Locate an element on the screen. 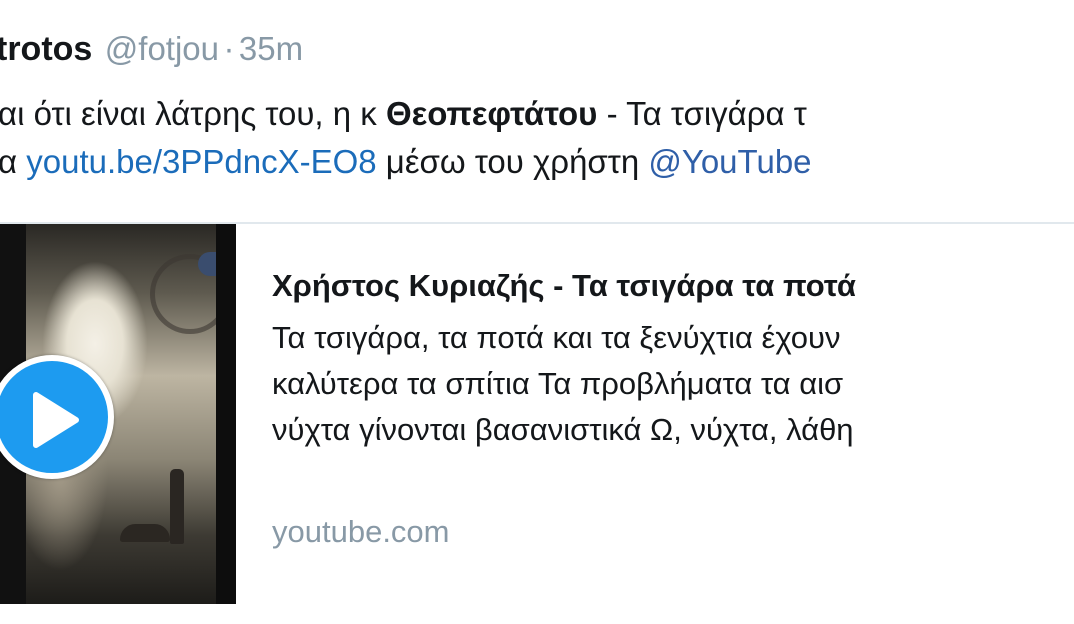  thumbnail-shade is located at coordinates (226, 414).